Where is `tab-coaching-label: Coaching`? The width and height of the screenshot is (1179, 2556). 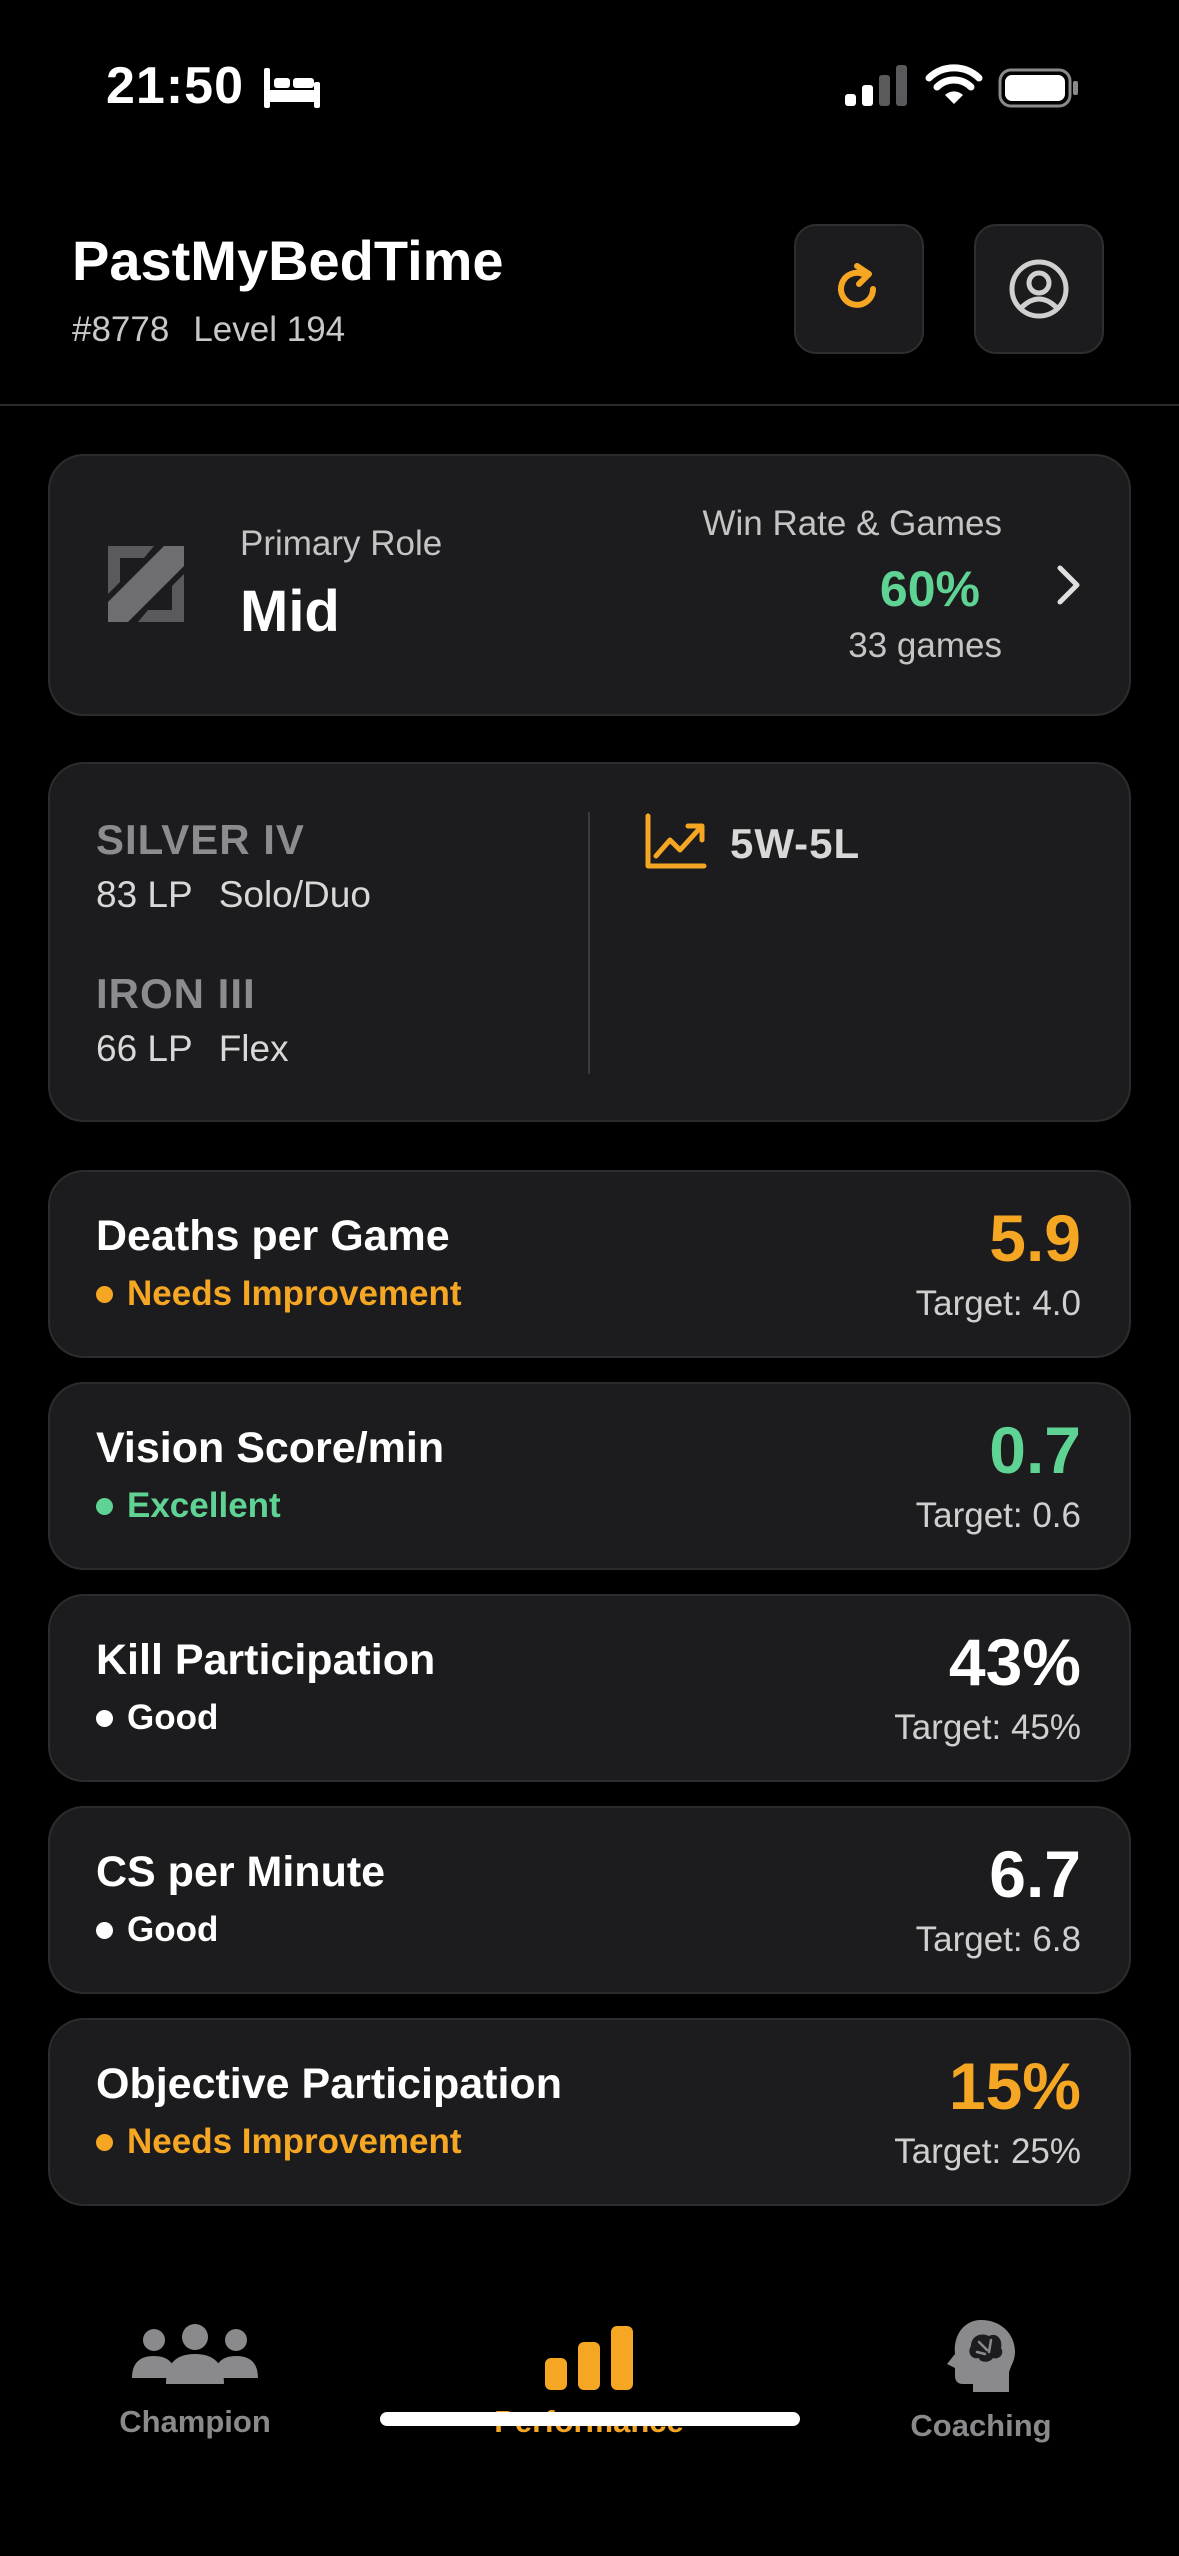 tab-coaching-label: Coaching is located at coordinates (981, 2425).